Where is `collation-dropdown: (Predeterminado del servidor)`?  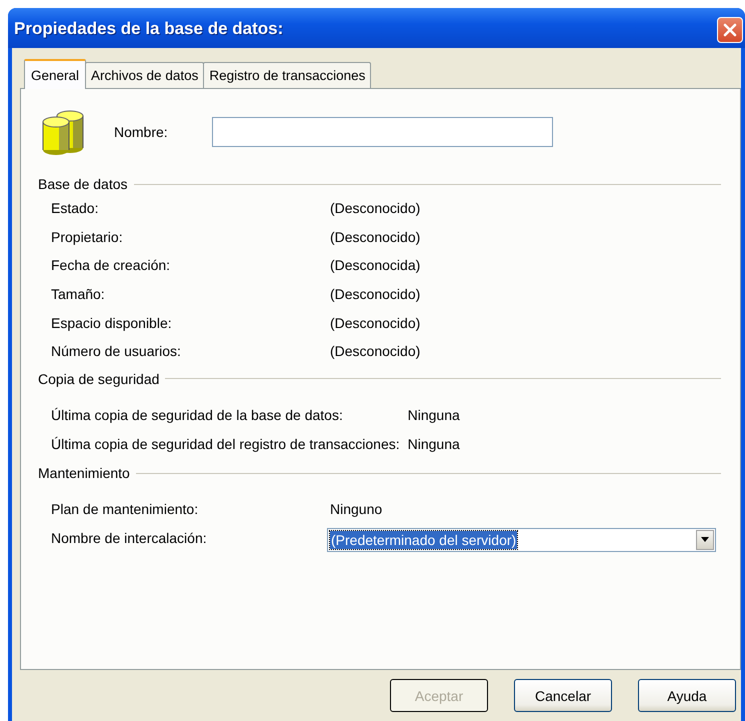
collation-dropdown: (Predeterminado del servidor) is located at coordinates (521, 540).